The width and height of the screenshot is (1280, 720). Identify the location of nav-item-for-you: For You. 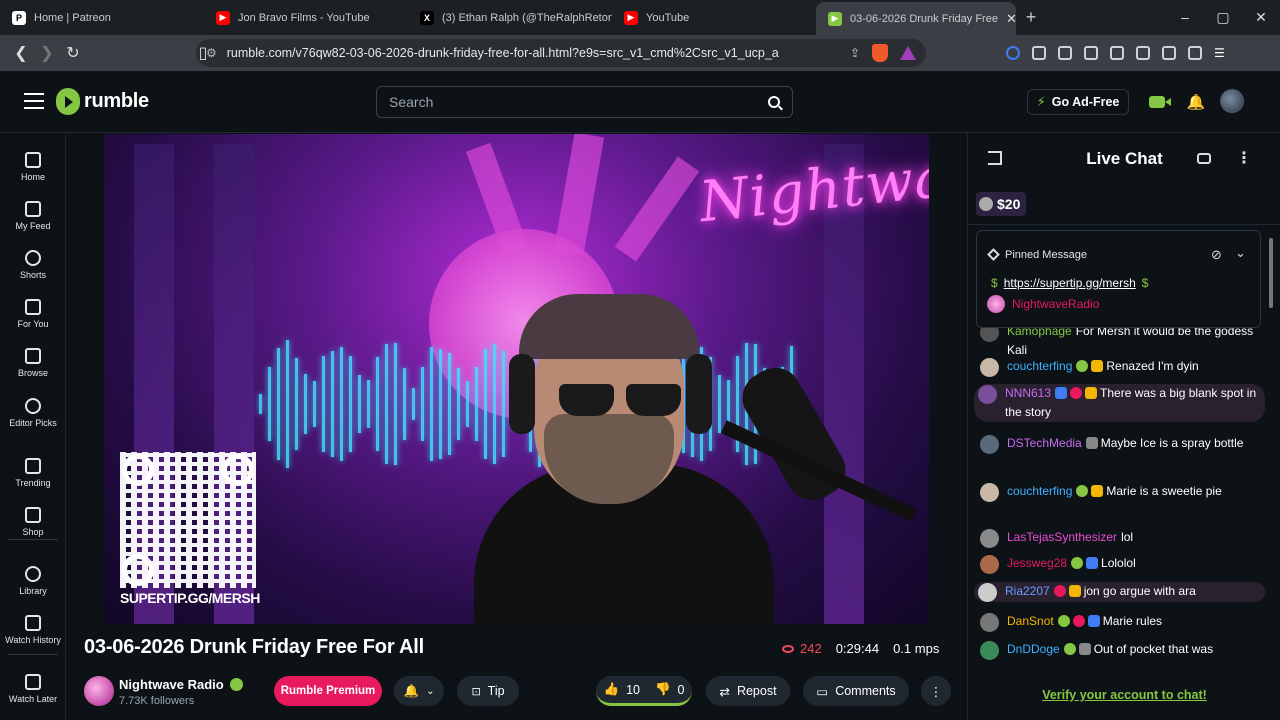
(33, 314).